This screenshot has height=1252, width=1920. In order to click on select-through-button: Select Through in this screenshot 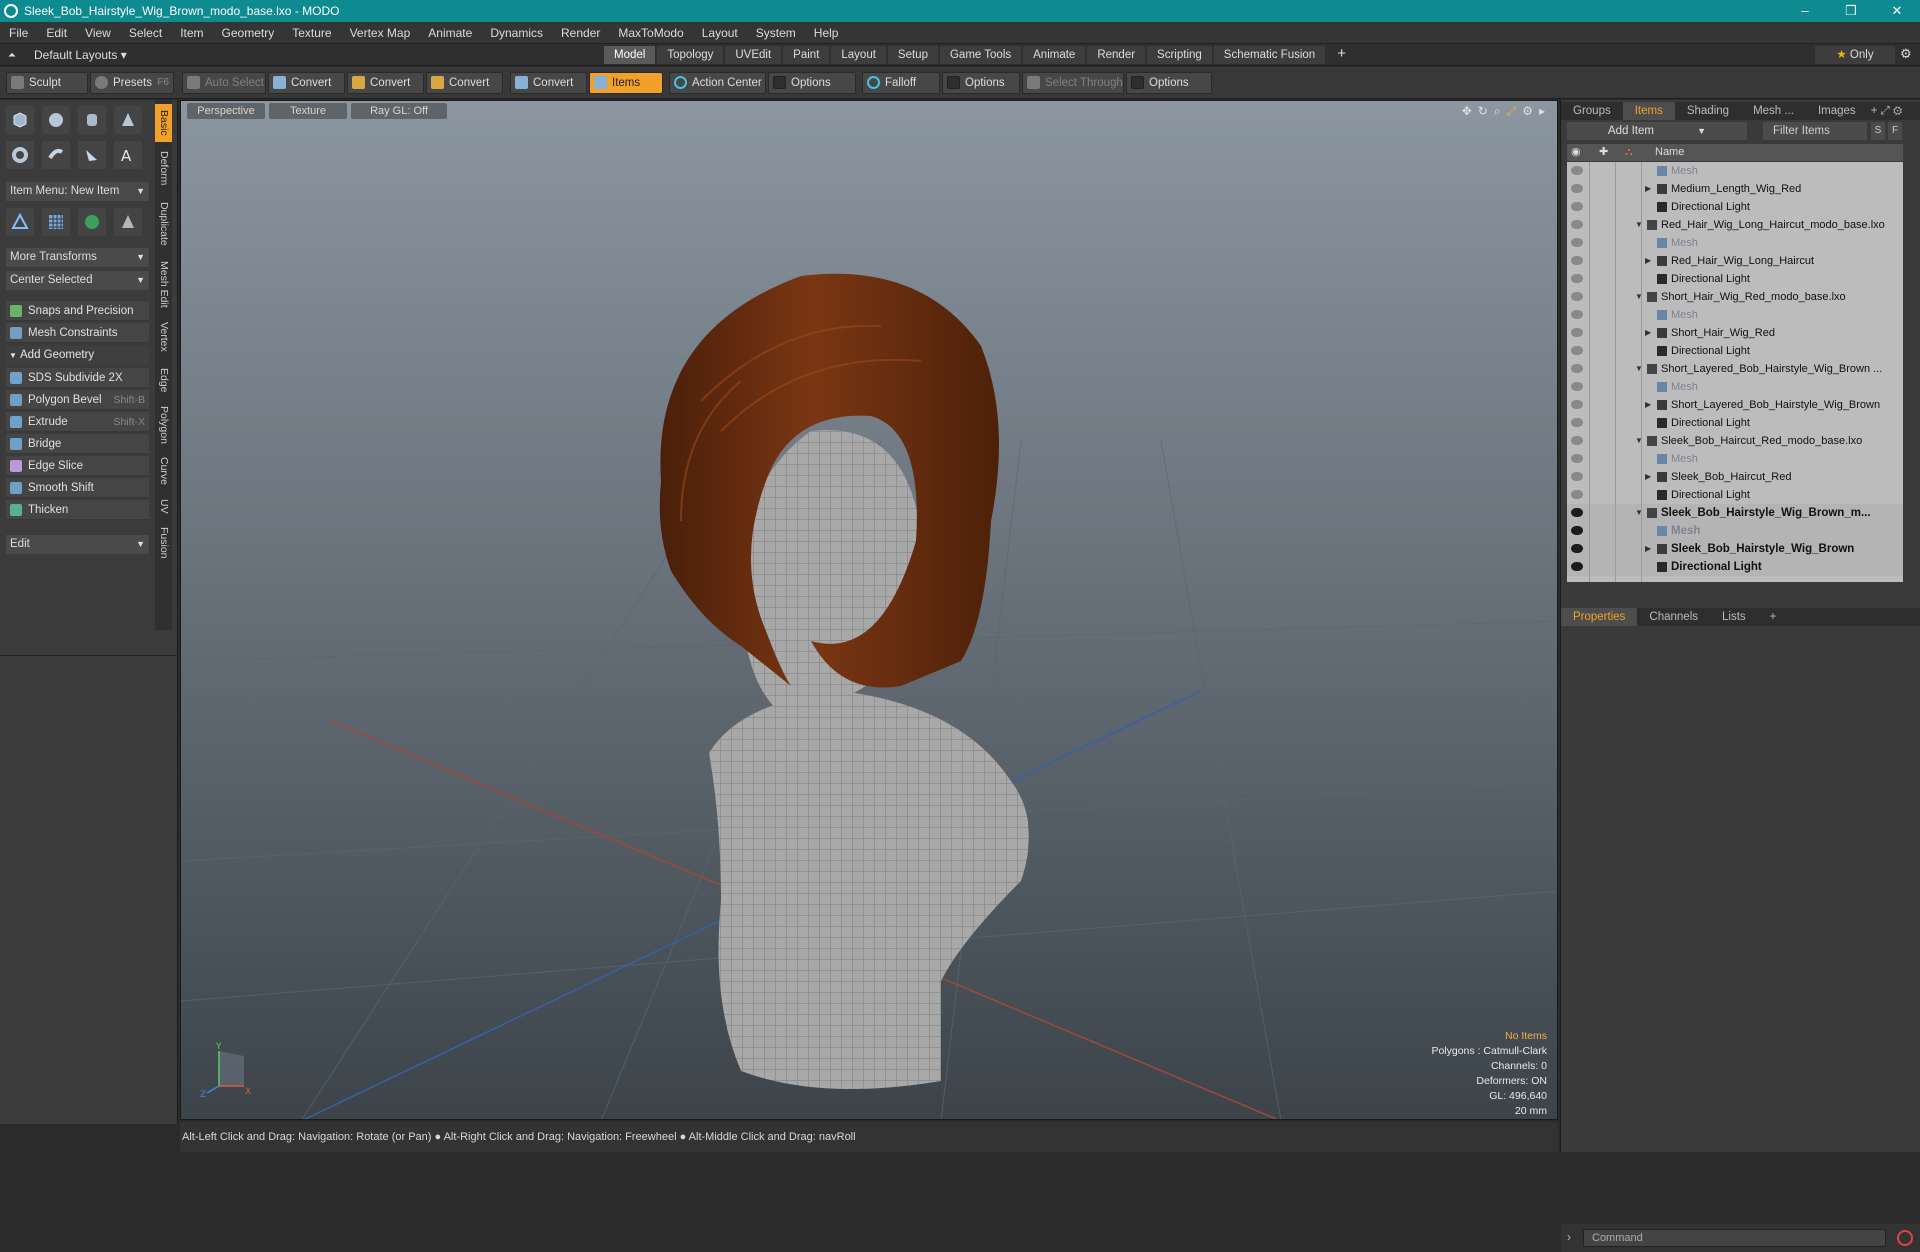, I will do `click(1073, 83)`.